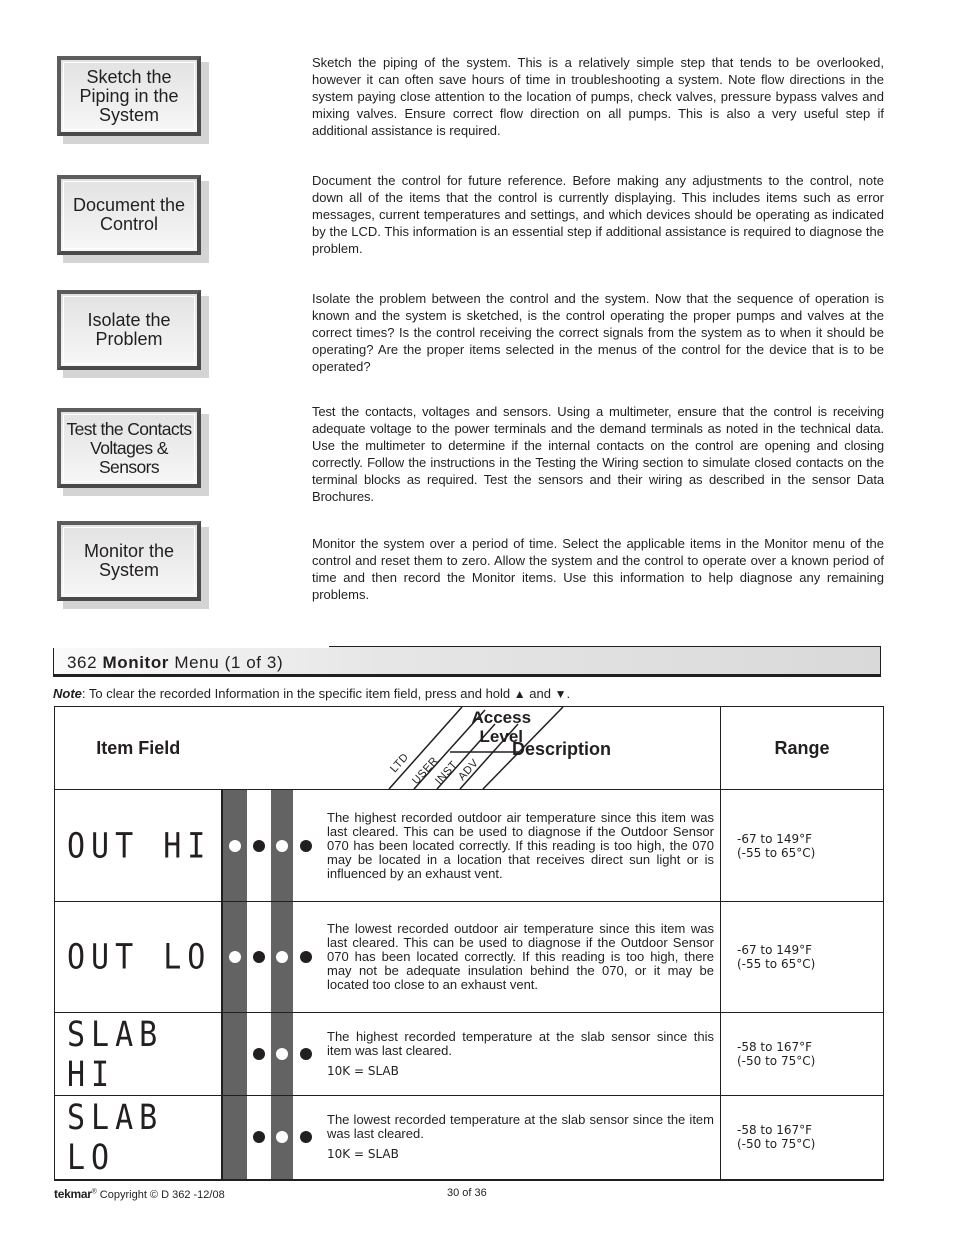  What do you see at coordinates (519, 694) in the screenshot?
I see `up-arrow-icon: ▲` at bounding box center [519, 694].